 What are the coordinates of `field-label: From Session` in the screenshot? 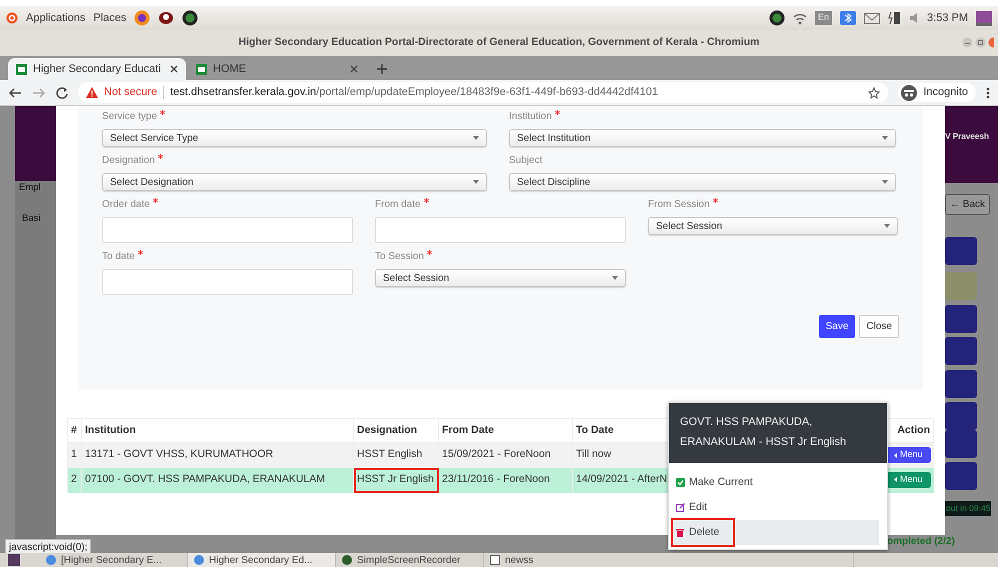 It's located at (773, 204).